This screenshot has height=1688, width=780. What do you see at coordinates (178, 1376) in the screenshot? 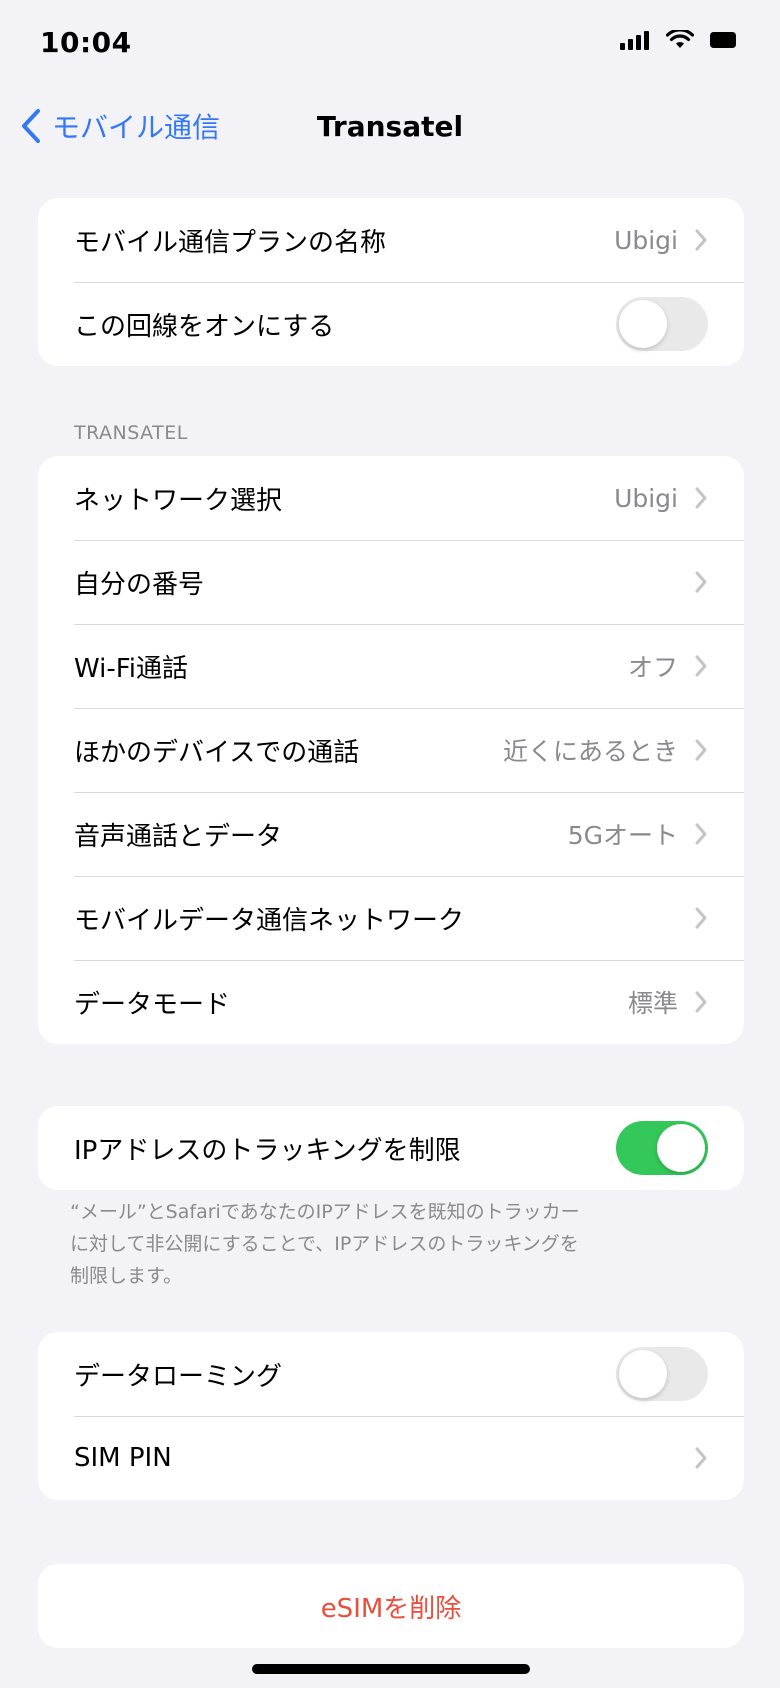
I see `data-roaming-label: データローミング` at bounding box center [178, 1376].